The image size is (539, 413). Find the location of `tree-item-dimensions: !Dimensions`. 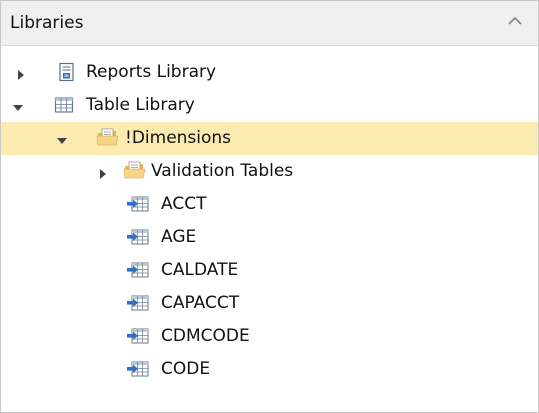

tree-item-dimensions: !Dimensions is located at coordinates (269, 138).